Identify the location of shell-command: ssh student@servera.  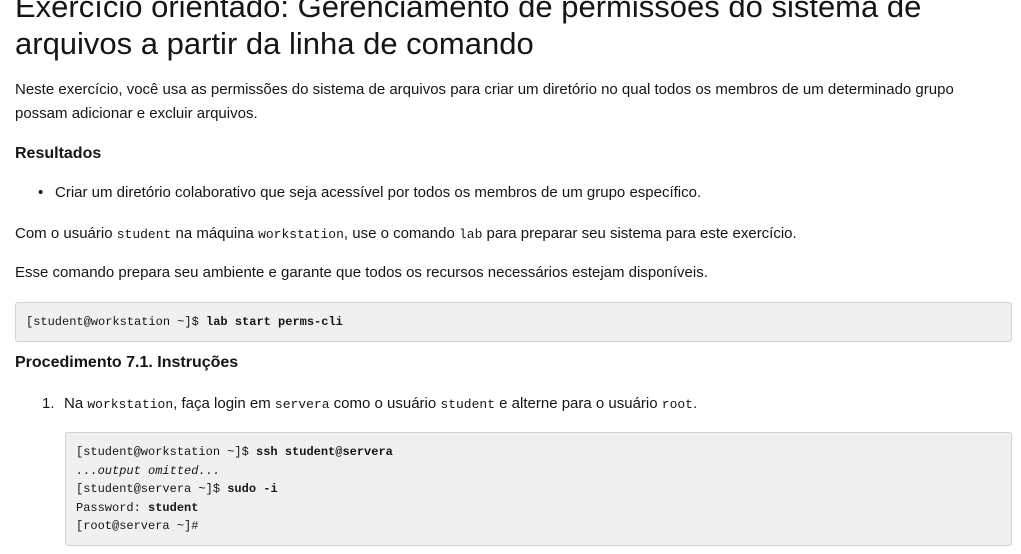
(324, 452).